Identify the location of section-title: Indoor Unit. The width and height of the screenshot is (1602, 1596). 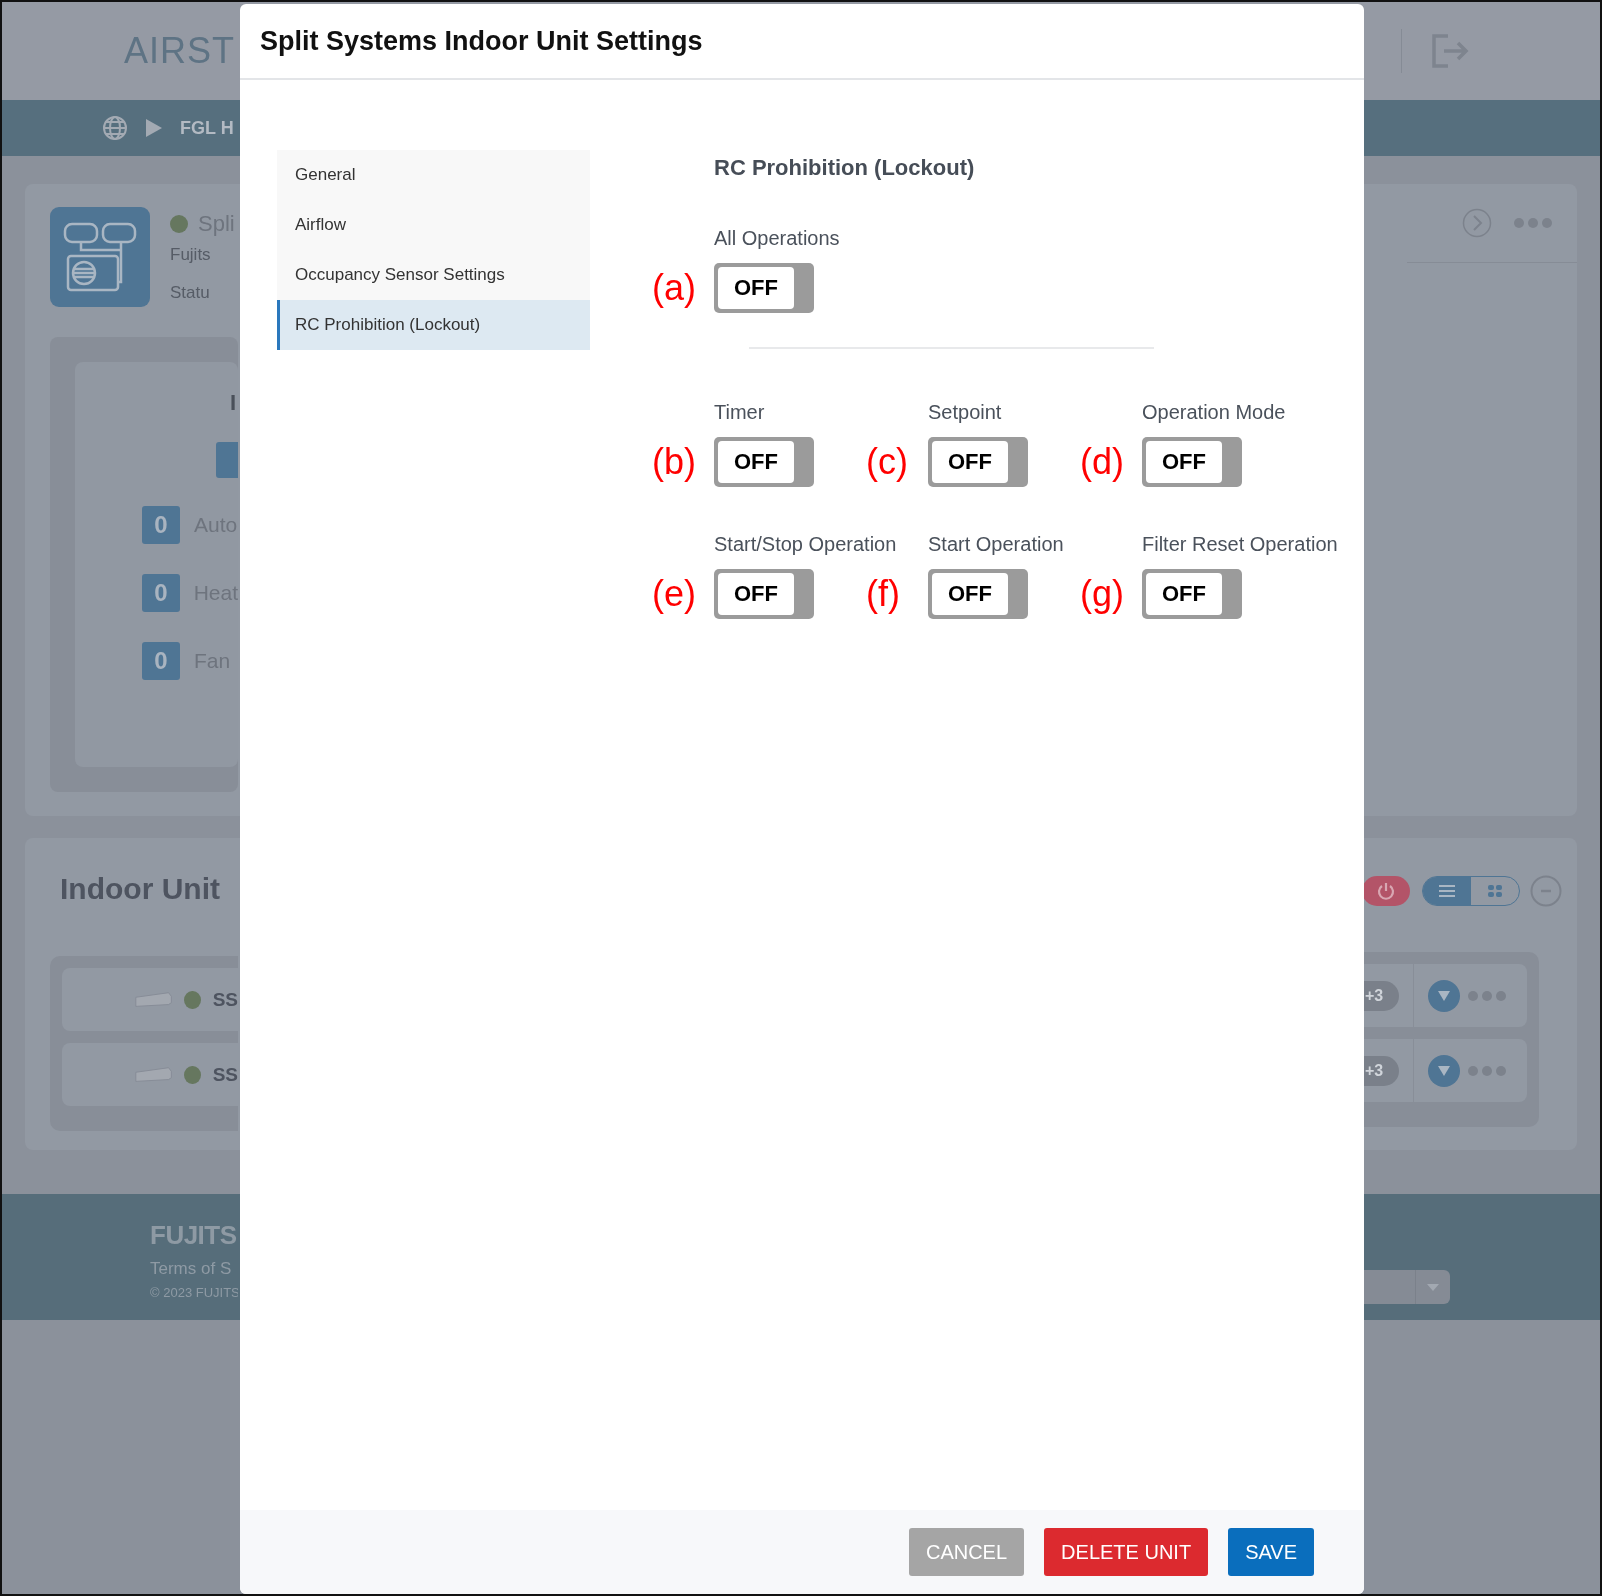
(140, 888).